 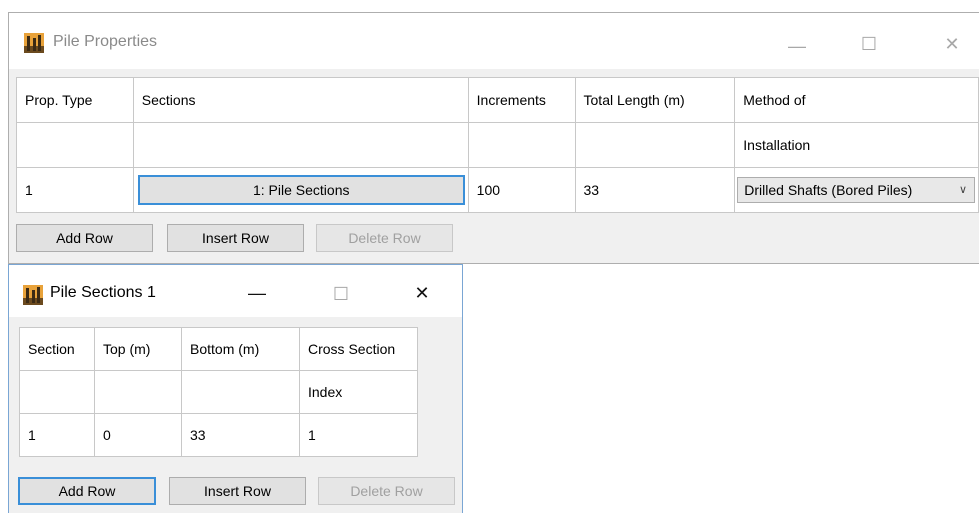 I want to click on installation-method-select: Drilled Shafts (Bored Piles) ∨, so click(x=856, y=190).